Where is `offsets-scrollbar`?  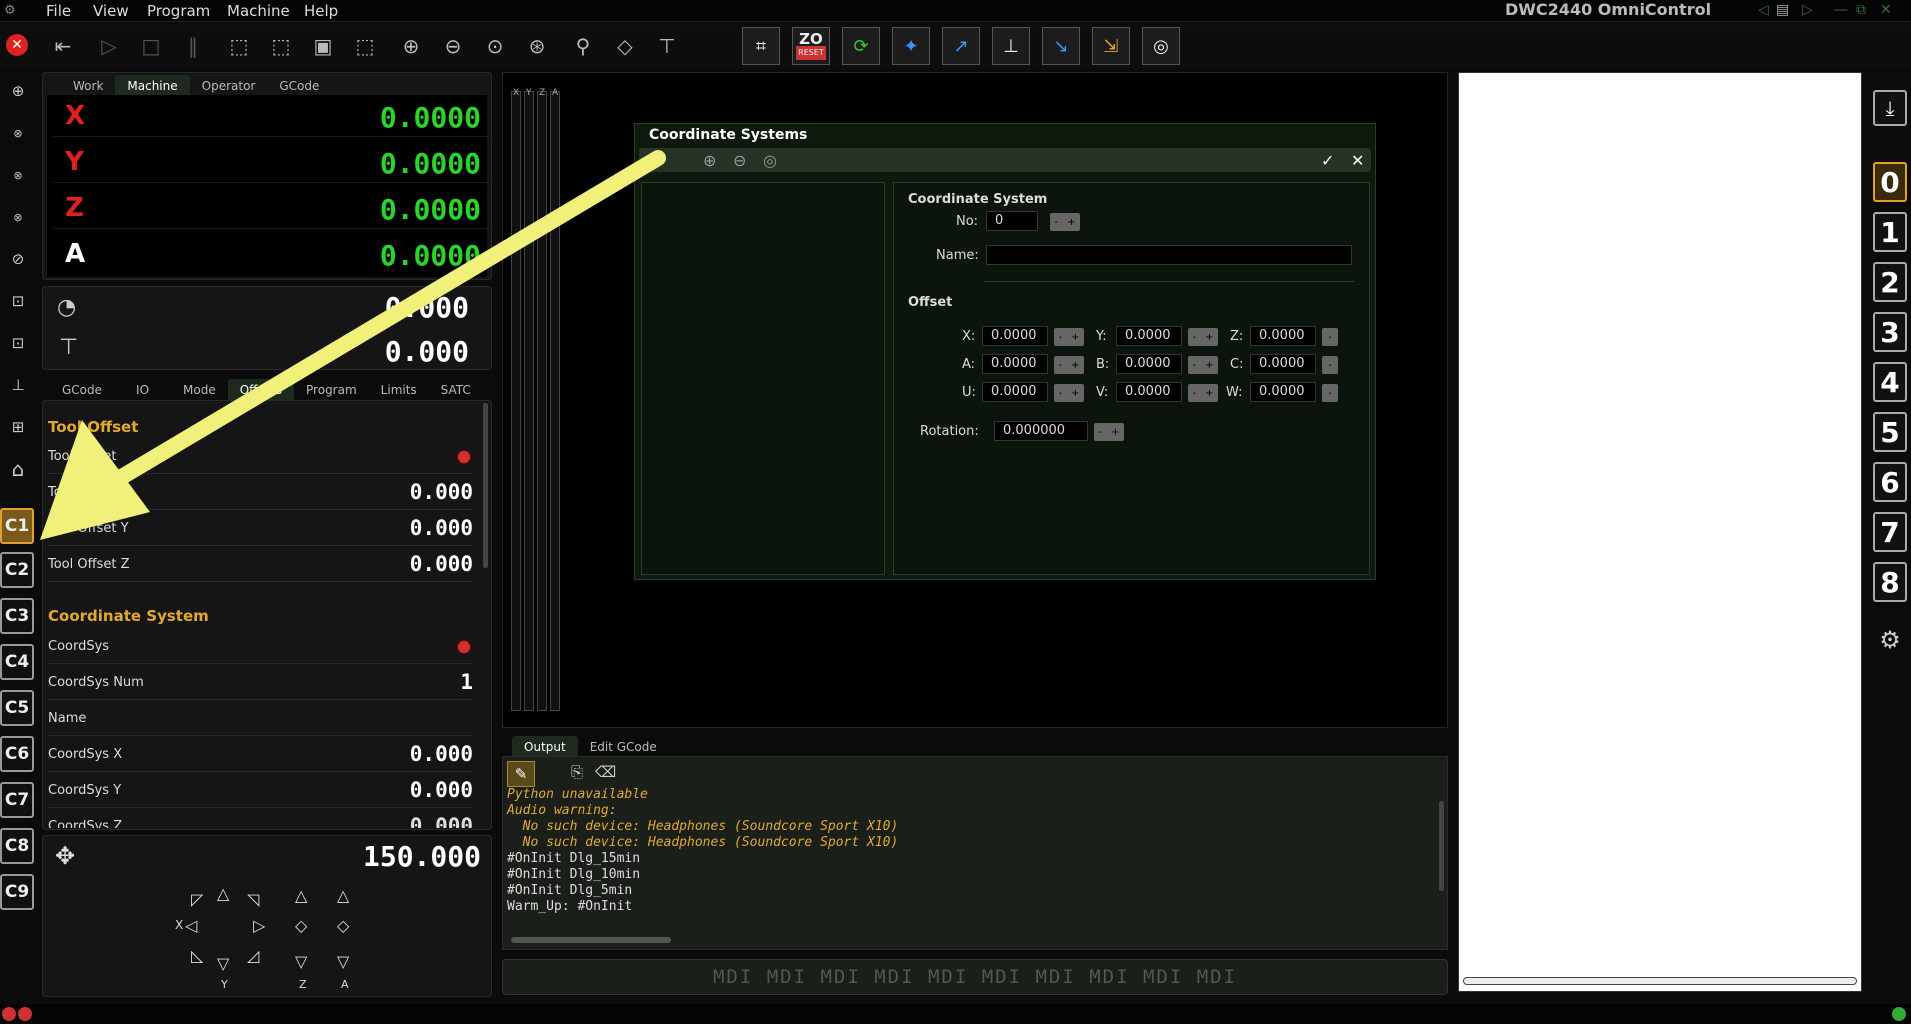 offsets-scrollbar is located at coordinates (485, 485).